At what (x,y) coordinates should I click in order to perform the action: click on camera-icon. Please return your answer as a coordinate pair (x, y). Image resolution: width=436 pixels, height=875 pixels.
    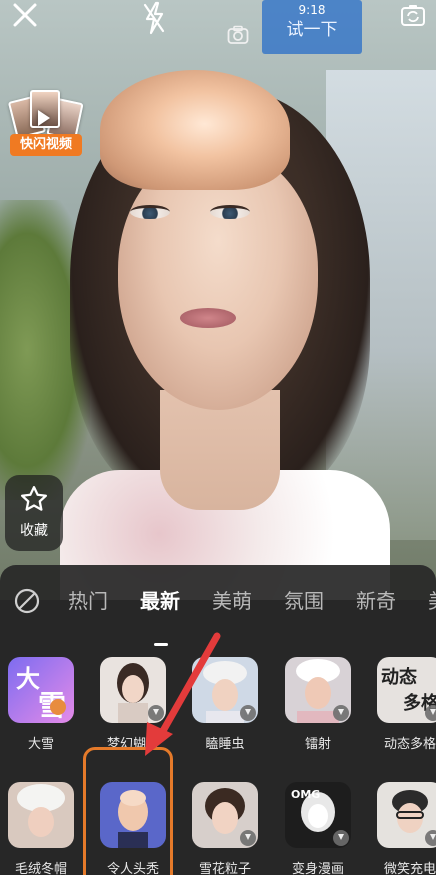
    Looking at the image, I should click on (238, 34).